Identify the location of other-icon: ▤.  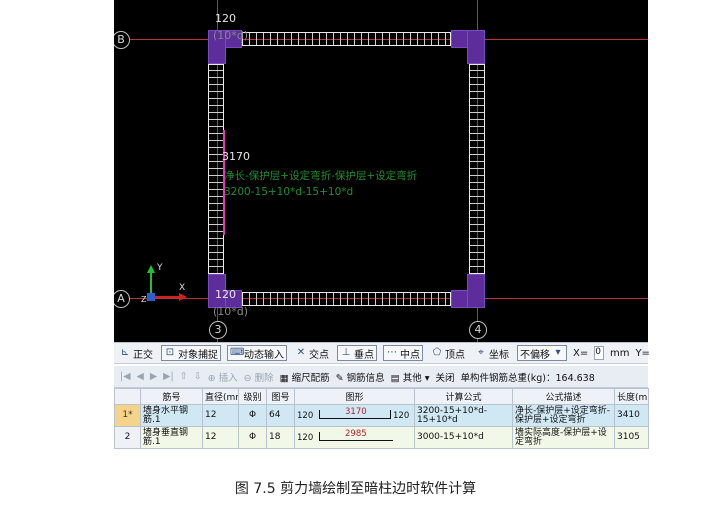
(395, 378).